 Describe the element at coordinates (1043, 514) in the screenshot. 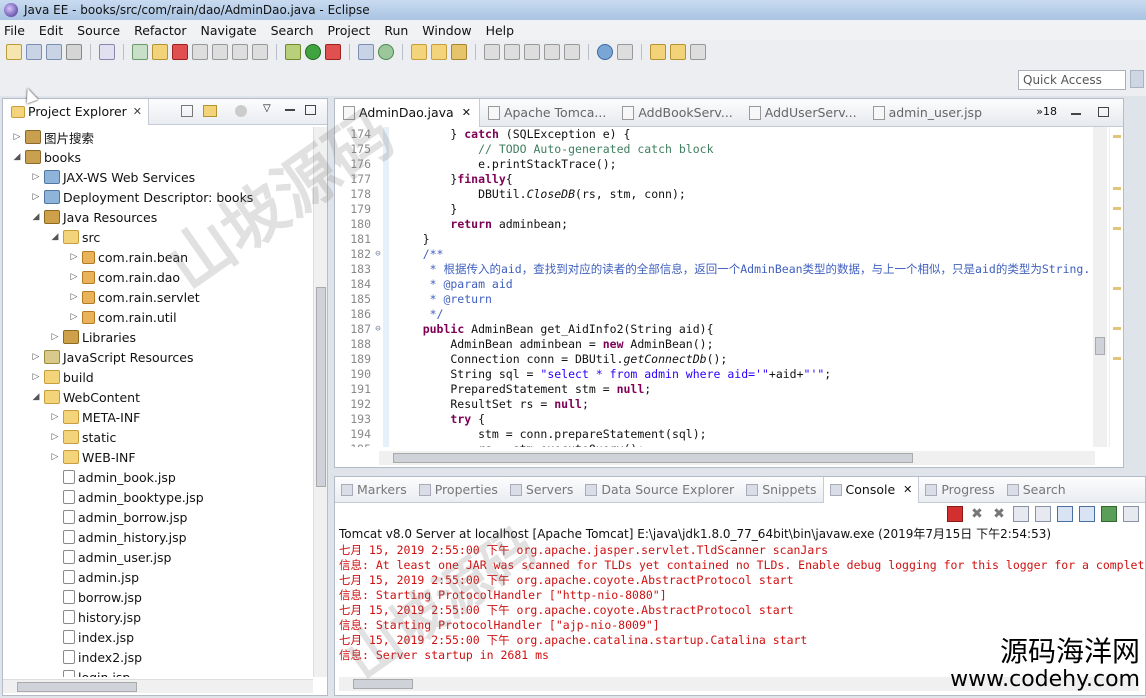

I see `scroll-lock-icon` at that location.